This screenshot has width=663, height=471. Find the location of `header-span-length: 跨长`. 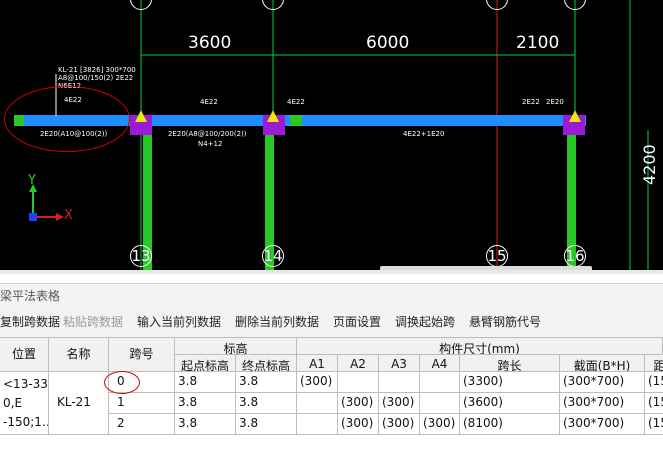

header-span-length: 跨长 is located at coordinates (510, 363).